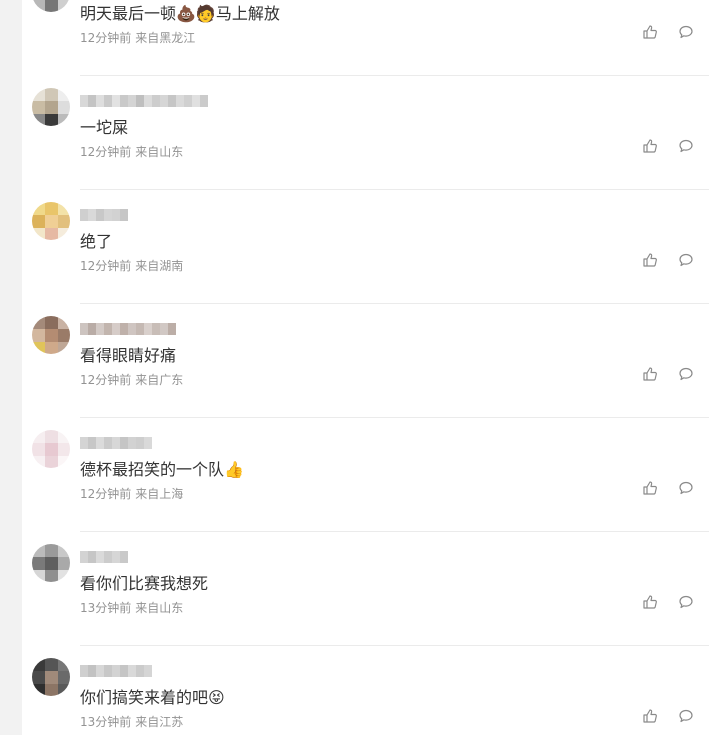  I want to click on comment-location: 来自湖南, so click(159, 266).